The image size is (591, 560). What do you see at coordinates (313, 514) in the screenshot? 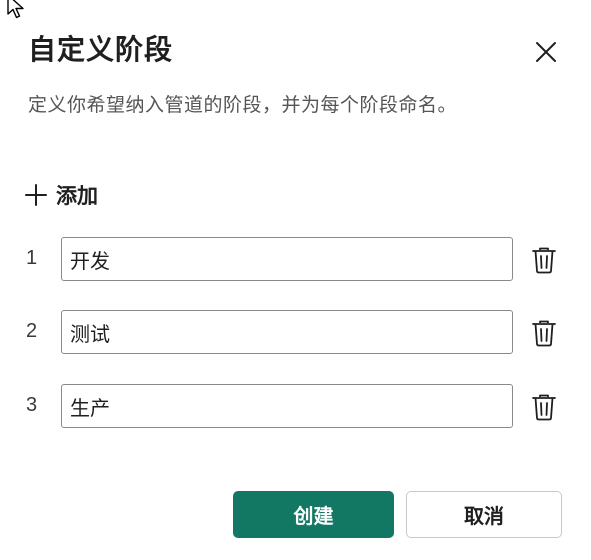
I see `create-button: 创建` at bounding box center [313, 514].